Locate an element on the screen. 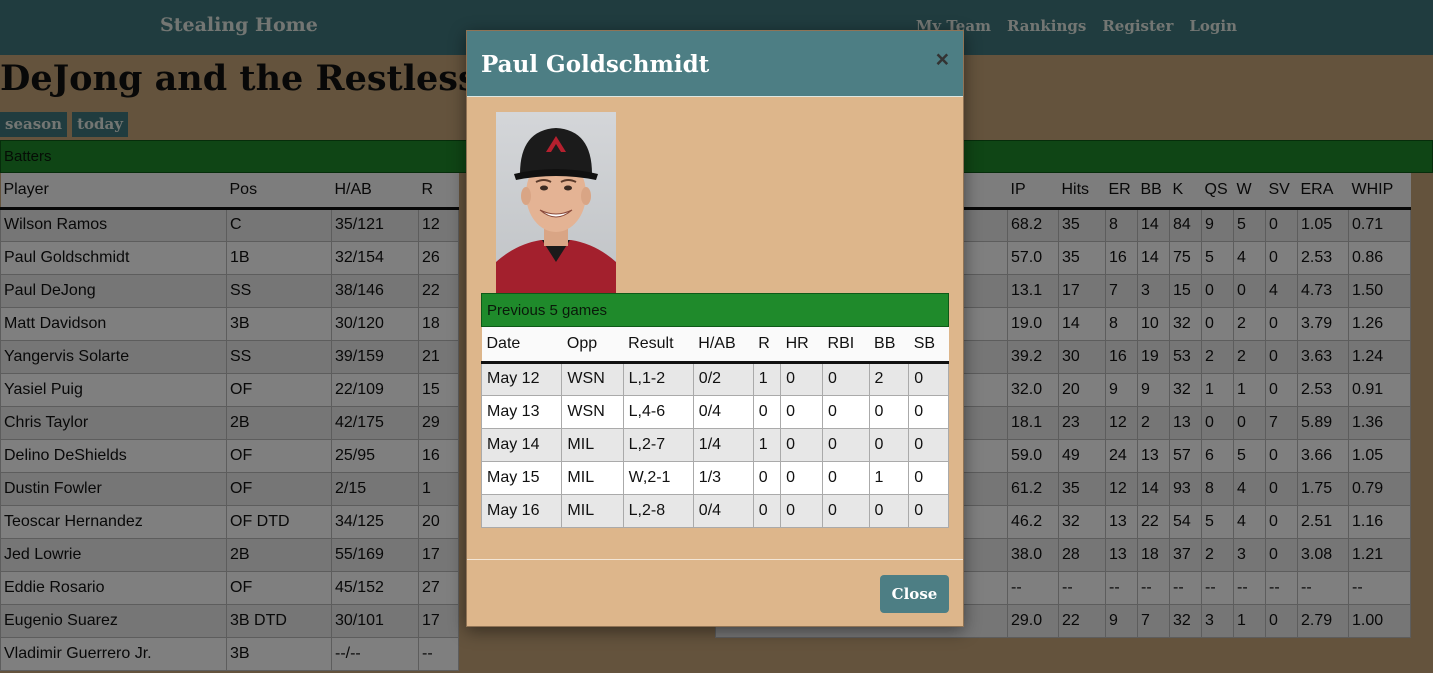 The height and width of the screenshot is (673, 1433). close-icon: × is located at coordinates (942, 59).